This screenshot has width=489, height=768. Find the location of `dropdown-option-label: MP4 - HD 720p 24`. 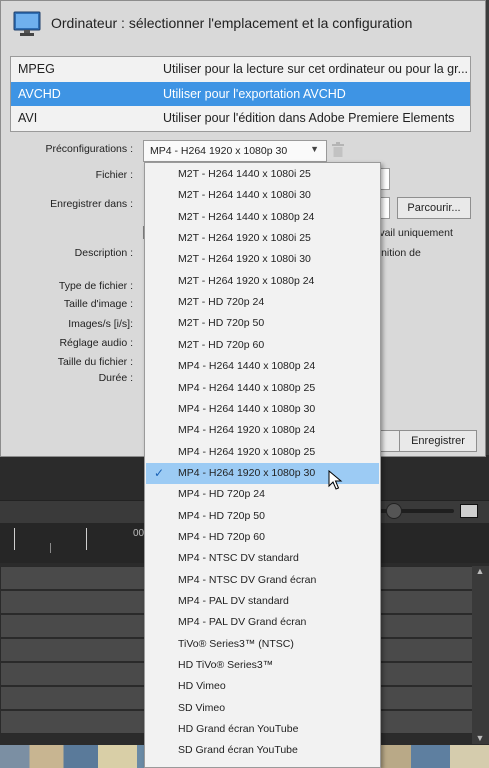

dropdown-option-label: MP4 - HD 720p 24 is located at coordinates (221, 494).